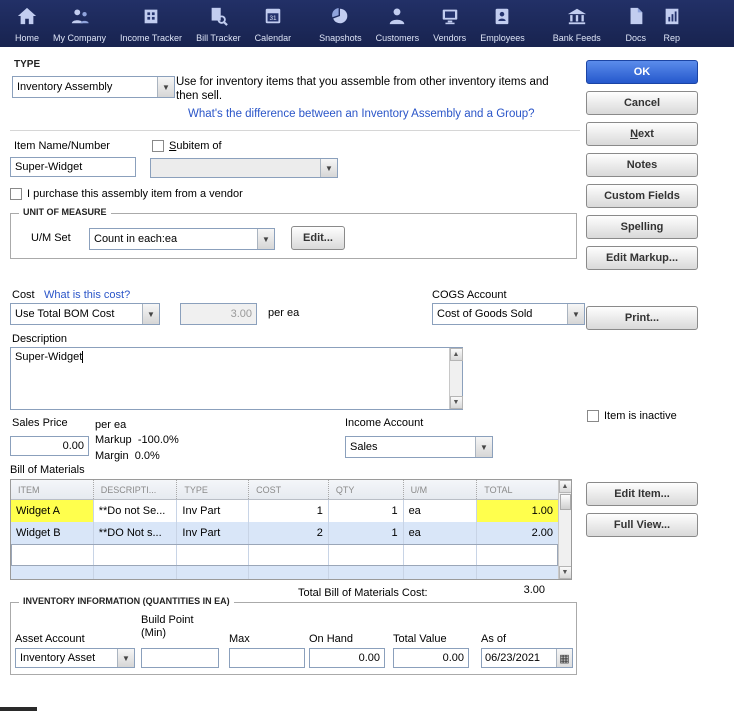  What do you see at coordinates (182, 239) in the screenshot?
I see `um-set-select: Count in each:ea ▼` at bounding box center [182, 239].